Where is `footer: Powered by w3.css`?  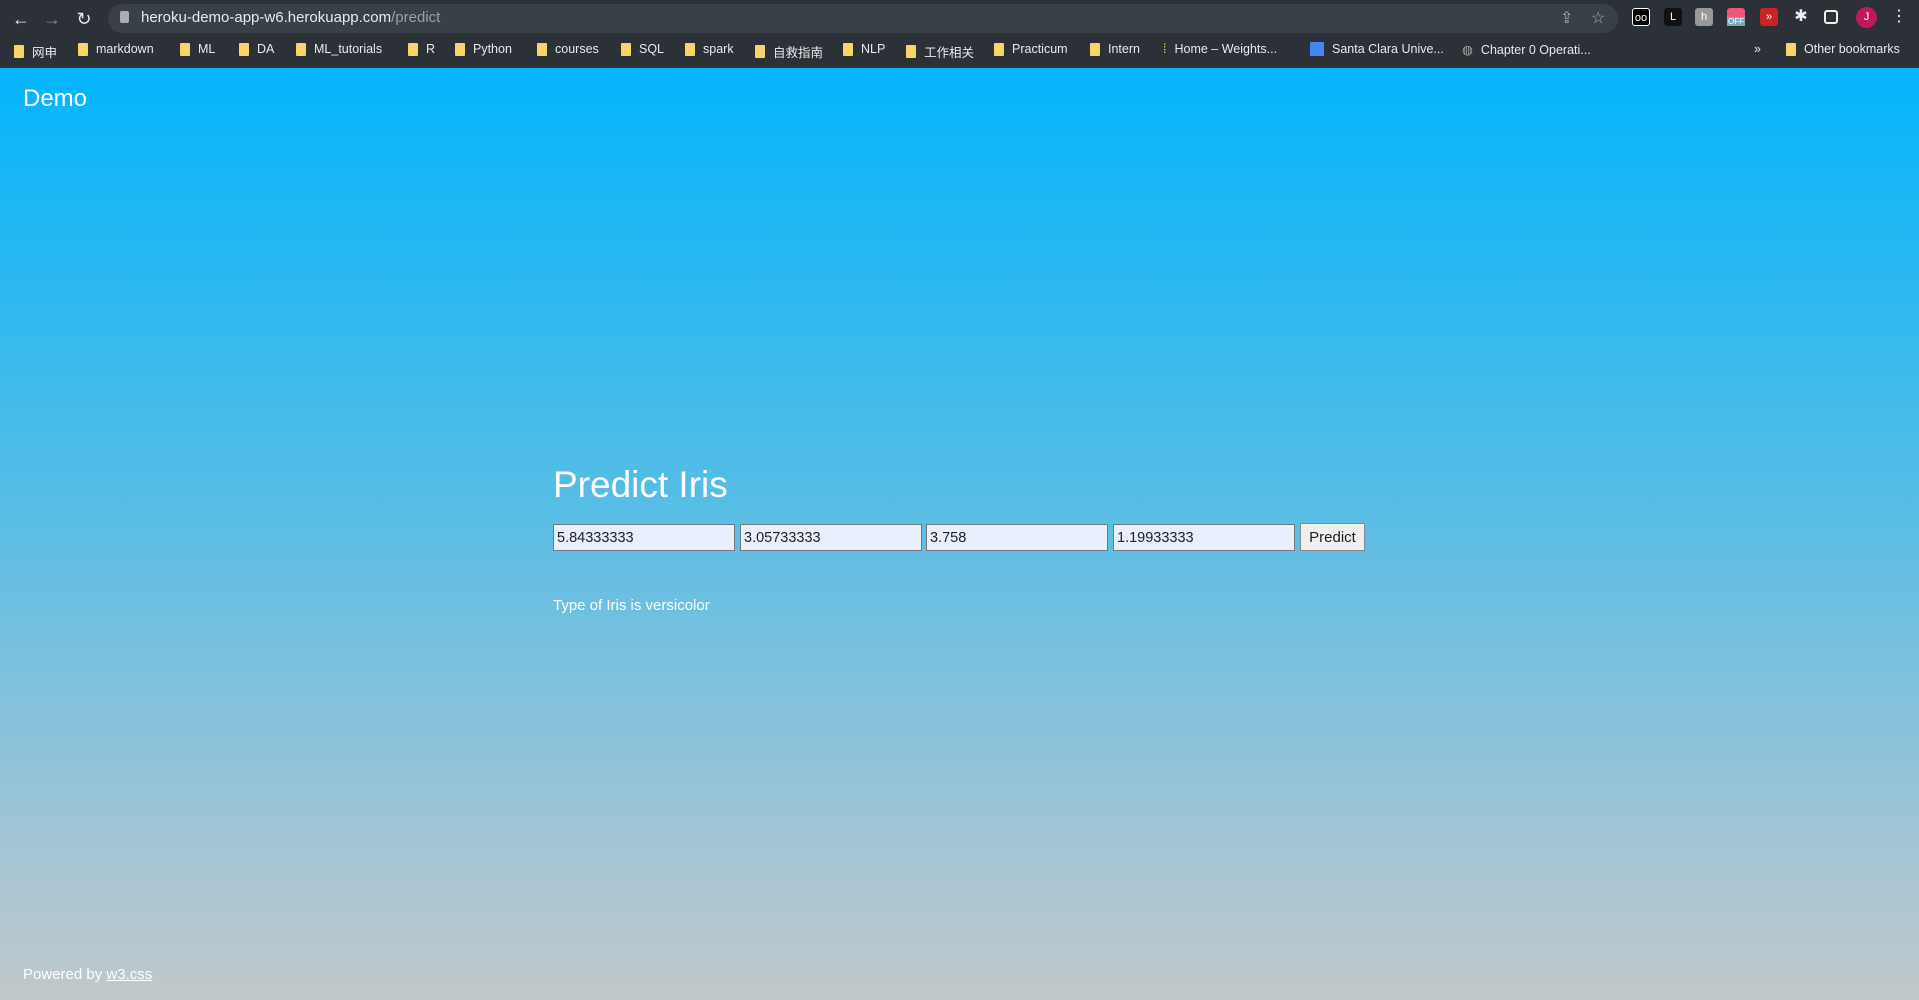 footer: Powered by w3.css is located at coordinates (87, 974).